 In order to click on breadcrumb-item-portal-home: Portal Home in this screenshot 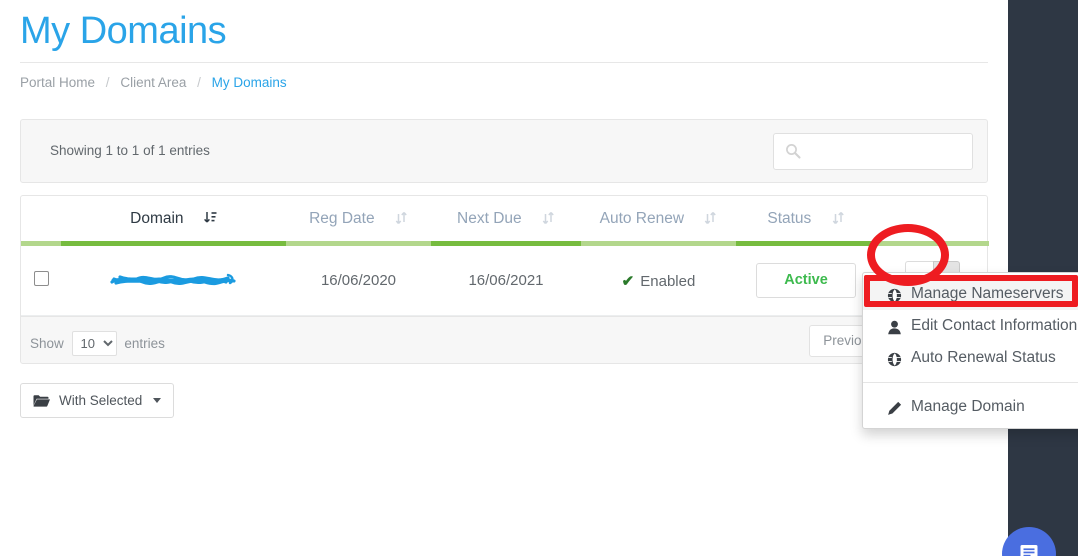, I will do `click(57, 82)`.